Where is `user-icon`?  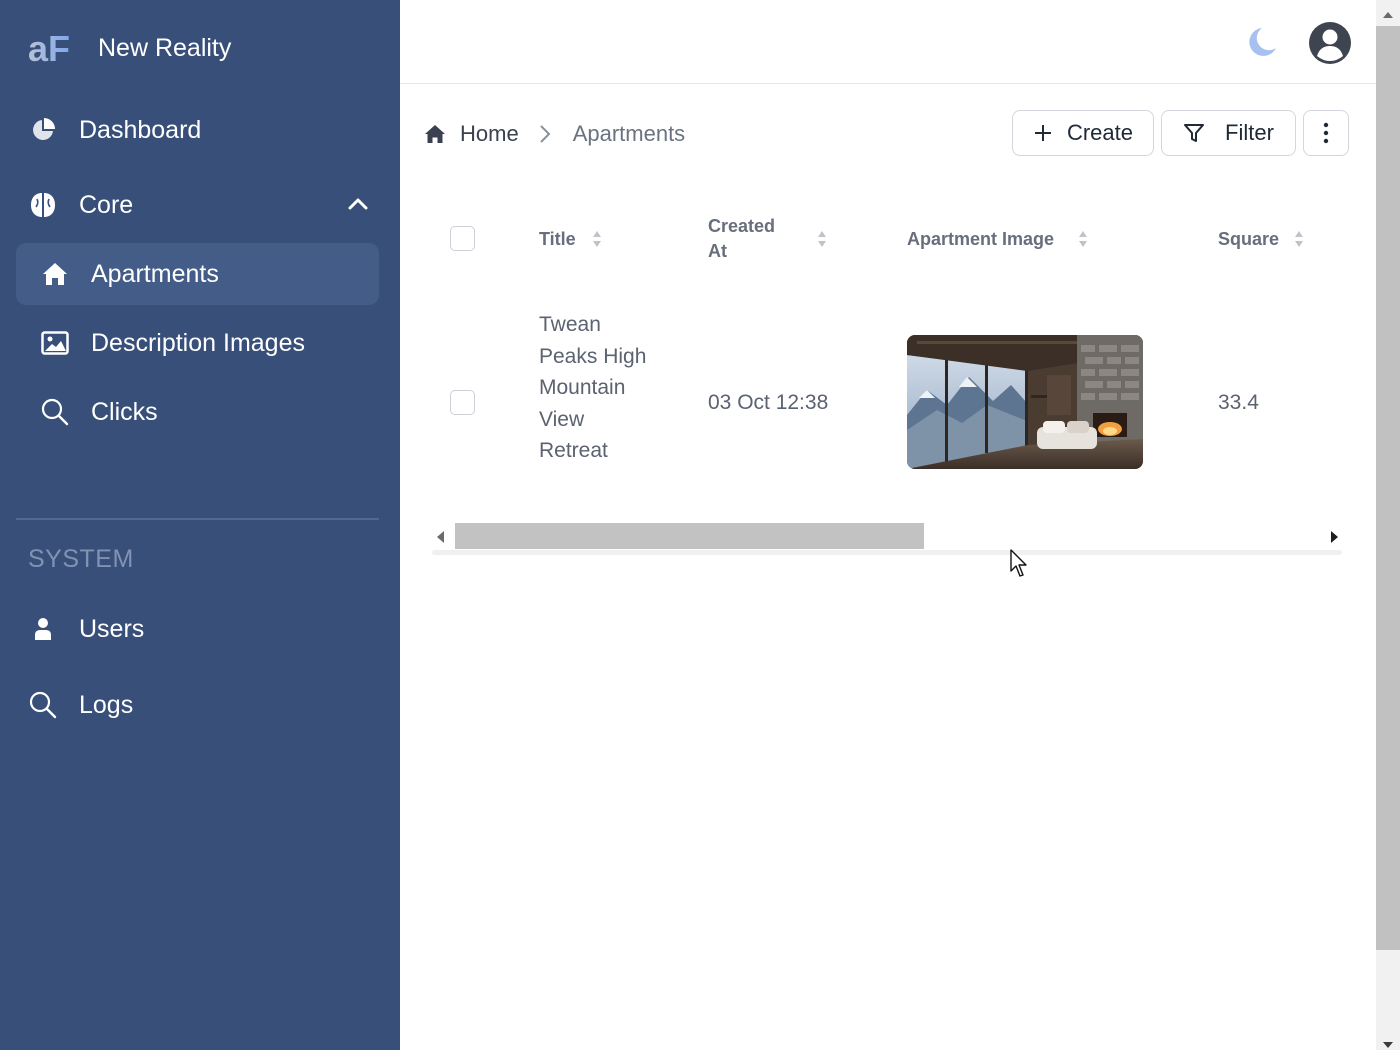 user-icon is located at coordinates (43, 629).